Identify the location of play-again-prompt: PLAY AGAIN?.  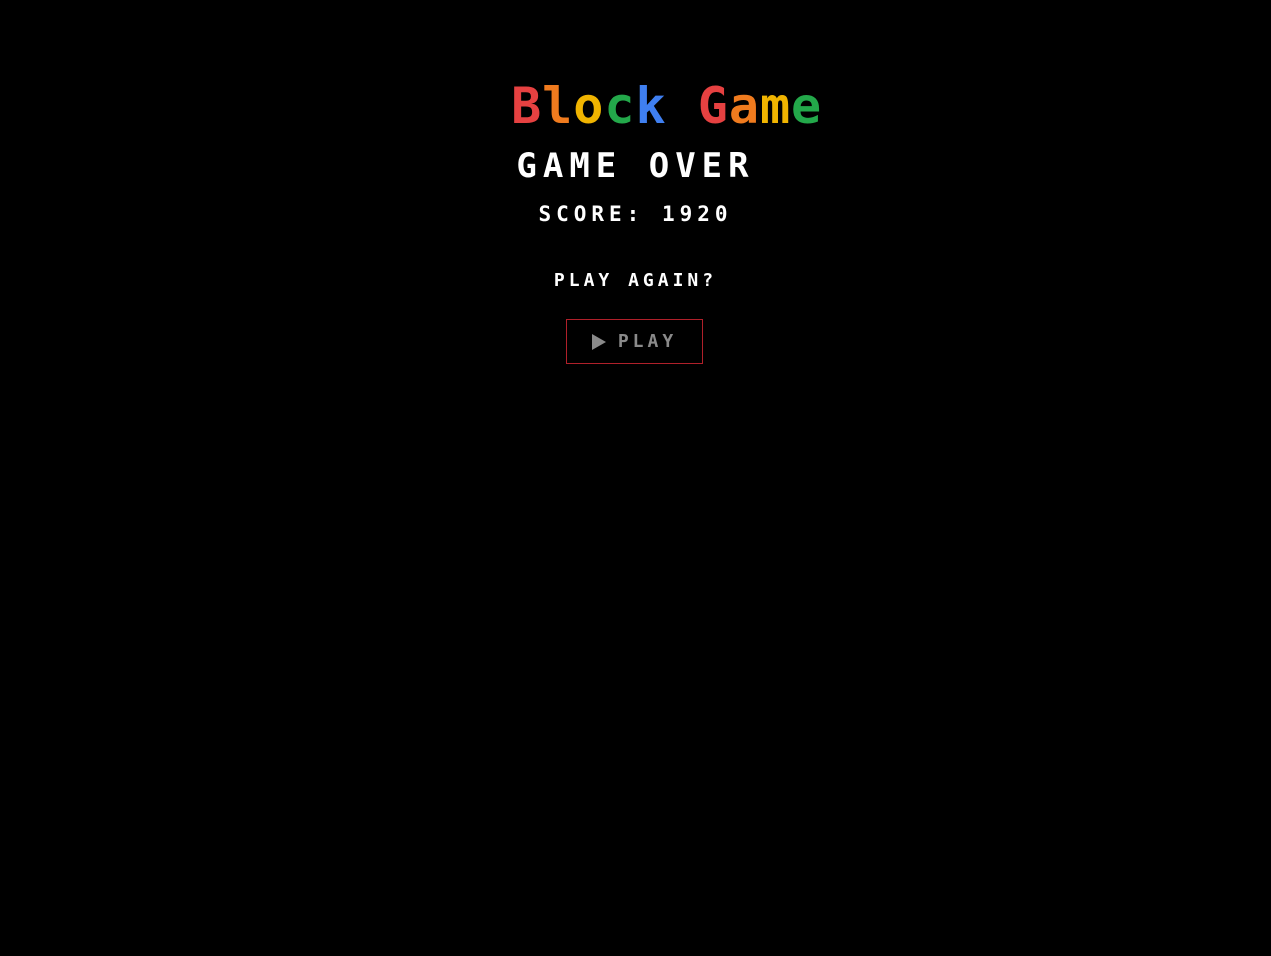
(635, 280).